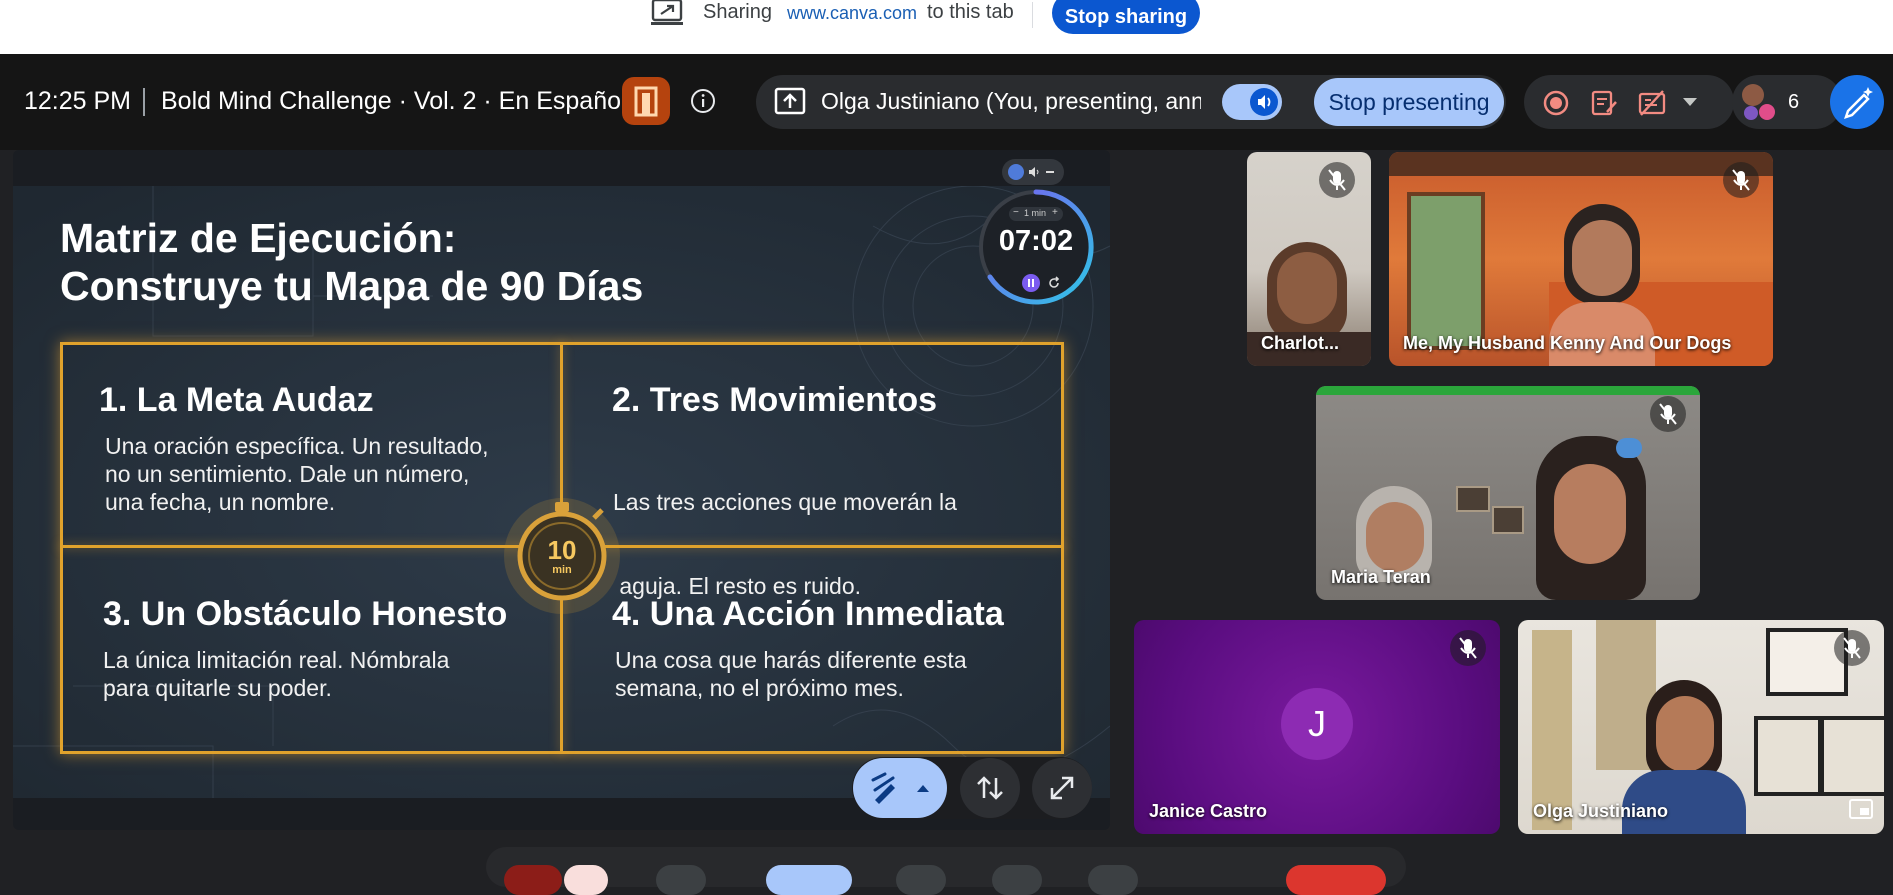  Describe the element at coordinates (1126, 17) in the screenshot. I see `stop-sharing-button: Stop sharing` at that location.